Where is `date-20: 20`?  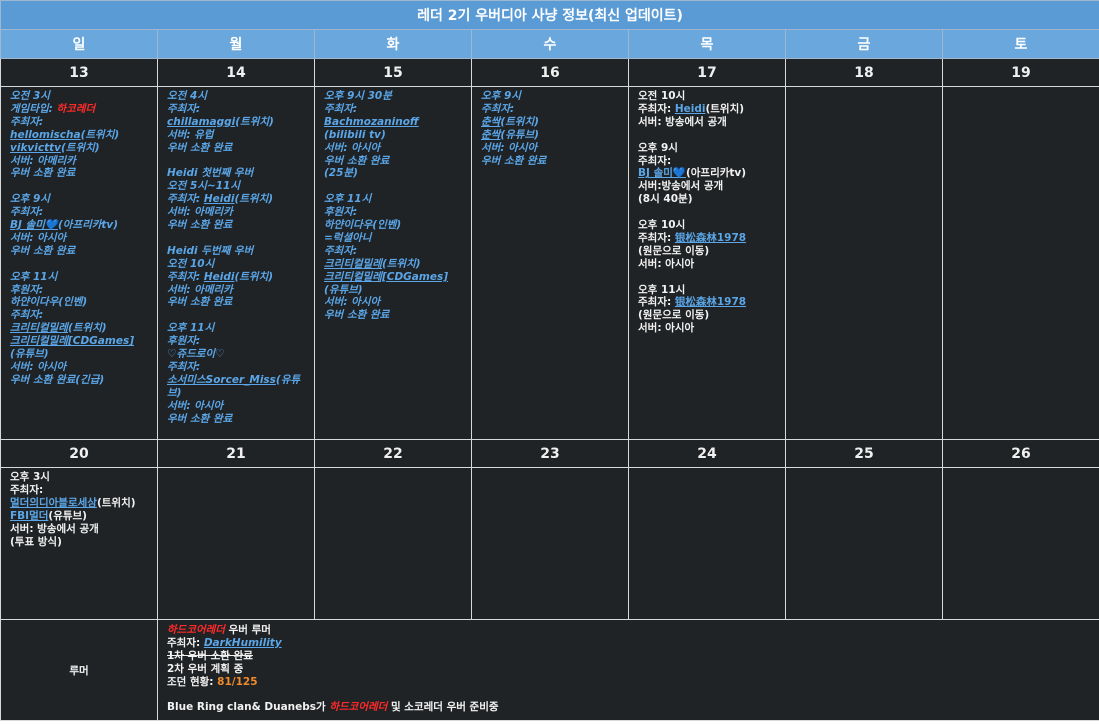
date-20: 20 is located at coordinates (79, 453).